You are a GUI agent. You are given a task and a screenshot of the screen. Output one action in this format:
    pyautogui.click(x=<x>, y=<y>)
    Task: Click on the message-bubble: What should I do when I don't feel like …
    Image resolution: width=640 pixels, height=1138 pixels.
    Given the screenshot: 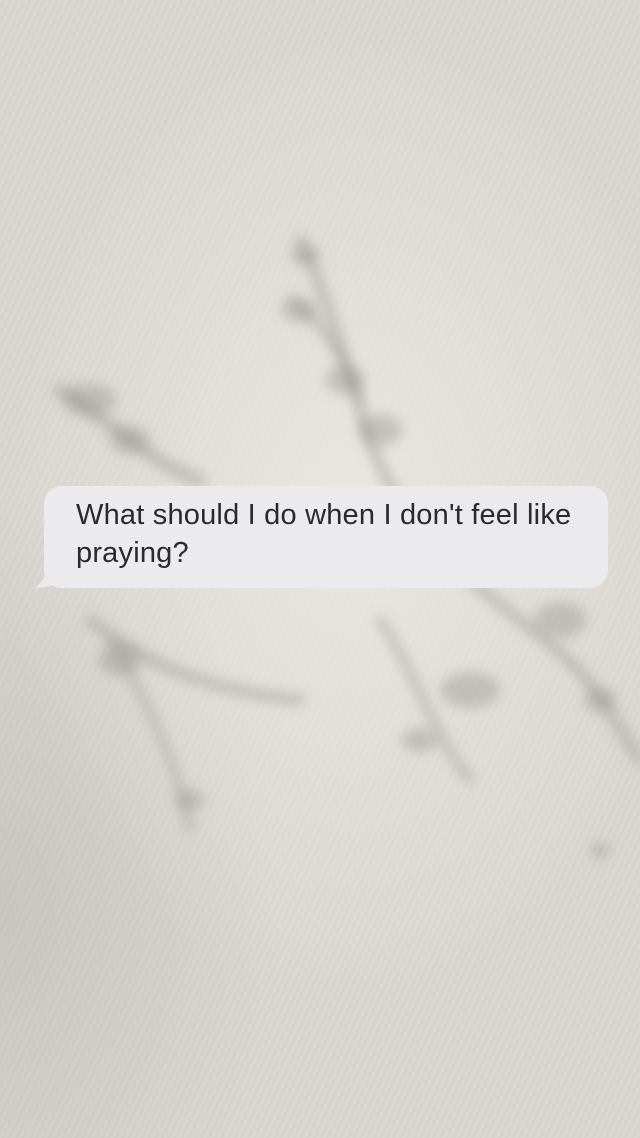 What is the action you would take?
    pyautogui.click(x=326, y=537)
    